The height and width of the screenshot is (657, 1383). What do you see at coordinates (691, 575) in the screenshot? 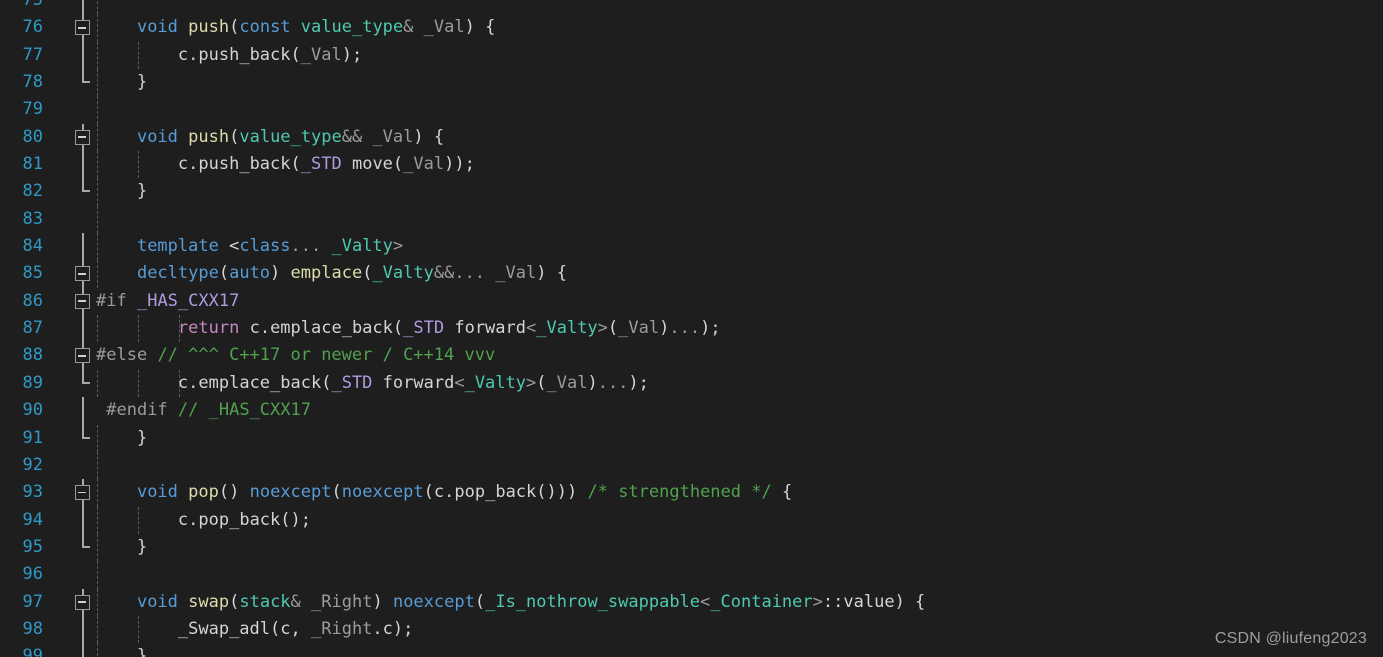
I see `code-line: 96` at bounding box center [691, 575].